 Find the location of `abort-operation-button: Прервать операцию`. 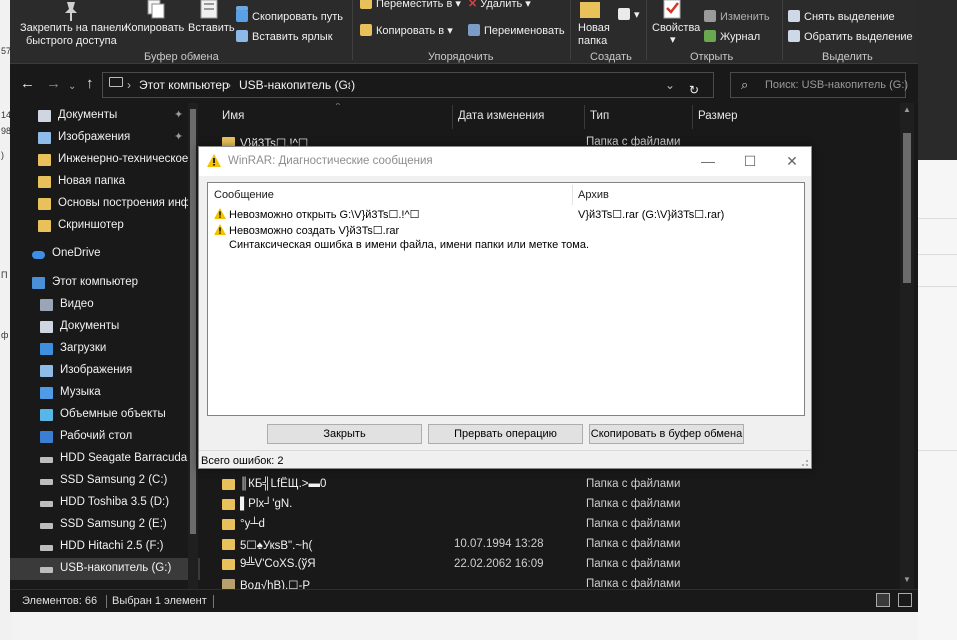

abort-operation-button: Прервать операцию is located at coordinates (505, 434).